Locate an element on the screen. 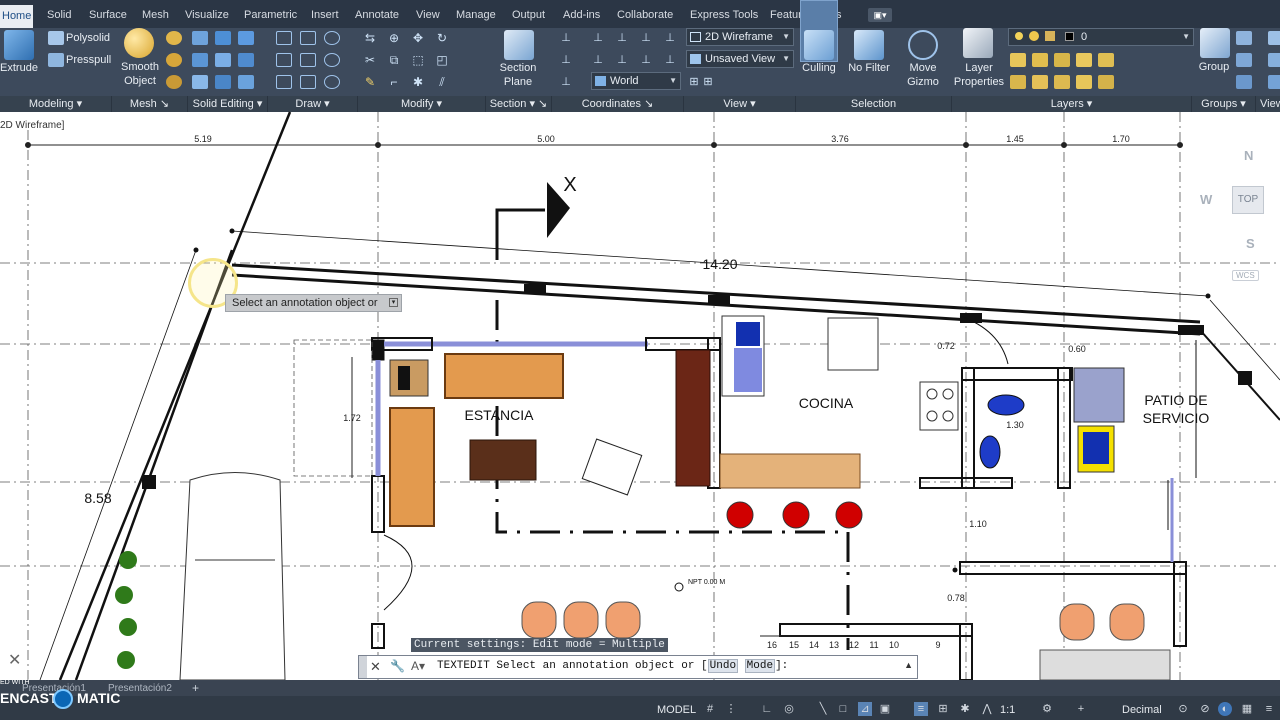 This screenshot has height=720, width=1280. layer-properties-label-1: Layer is located at coordinates (979, 68).